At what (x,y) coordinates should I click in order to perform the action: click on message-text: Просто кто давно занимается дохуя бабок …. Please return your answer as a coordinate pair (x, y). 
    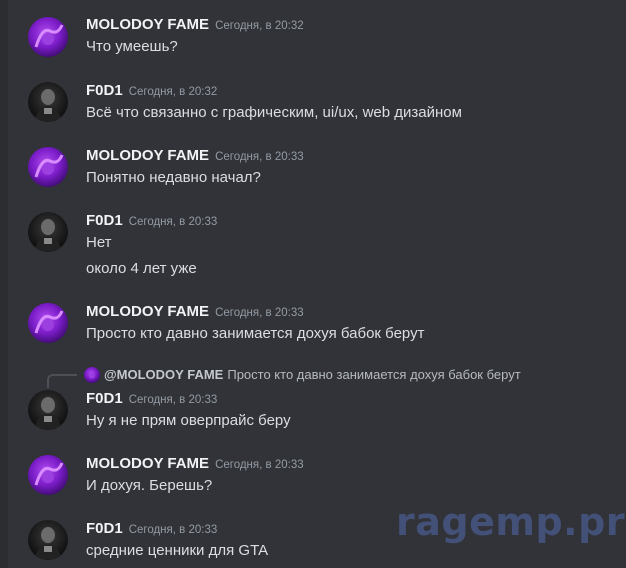
    Looking at the image, I should click on (255, 333).